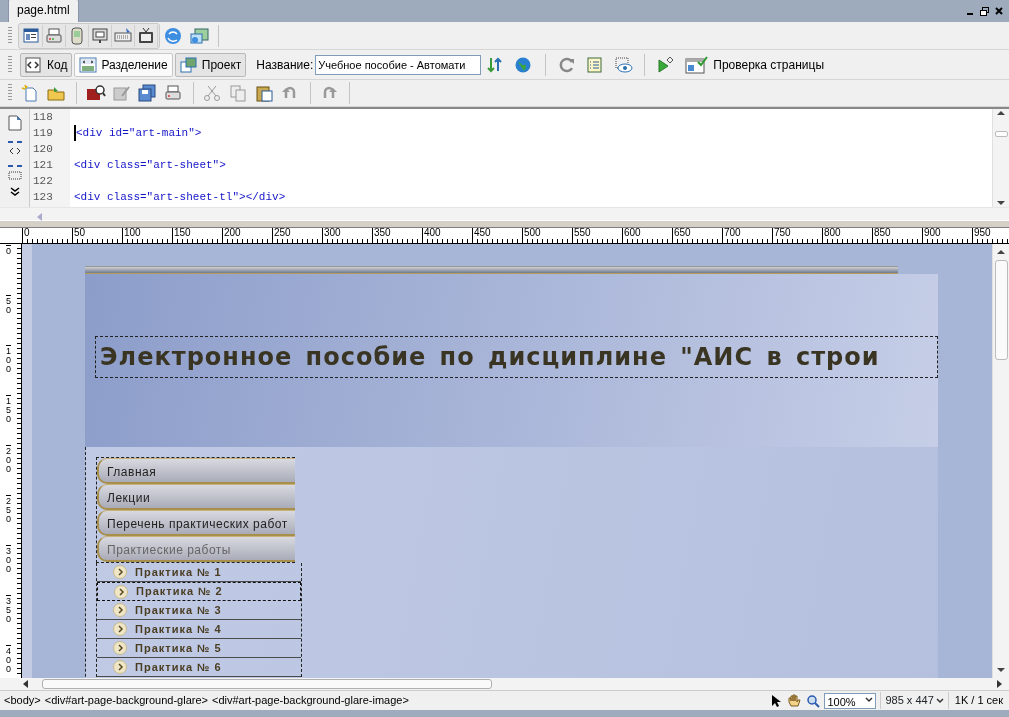 The image size is (1009, 717). What do you see at coordinates (88, 64) in the screenshot?
I see `split-view-icon` at bounding box center [88, 64].